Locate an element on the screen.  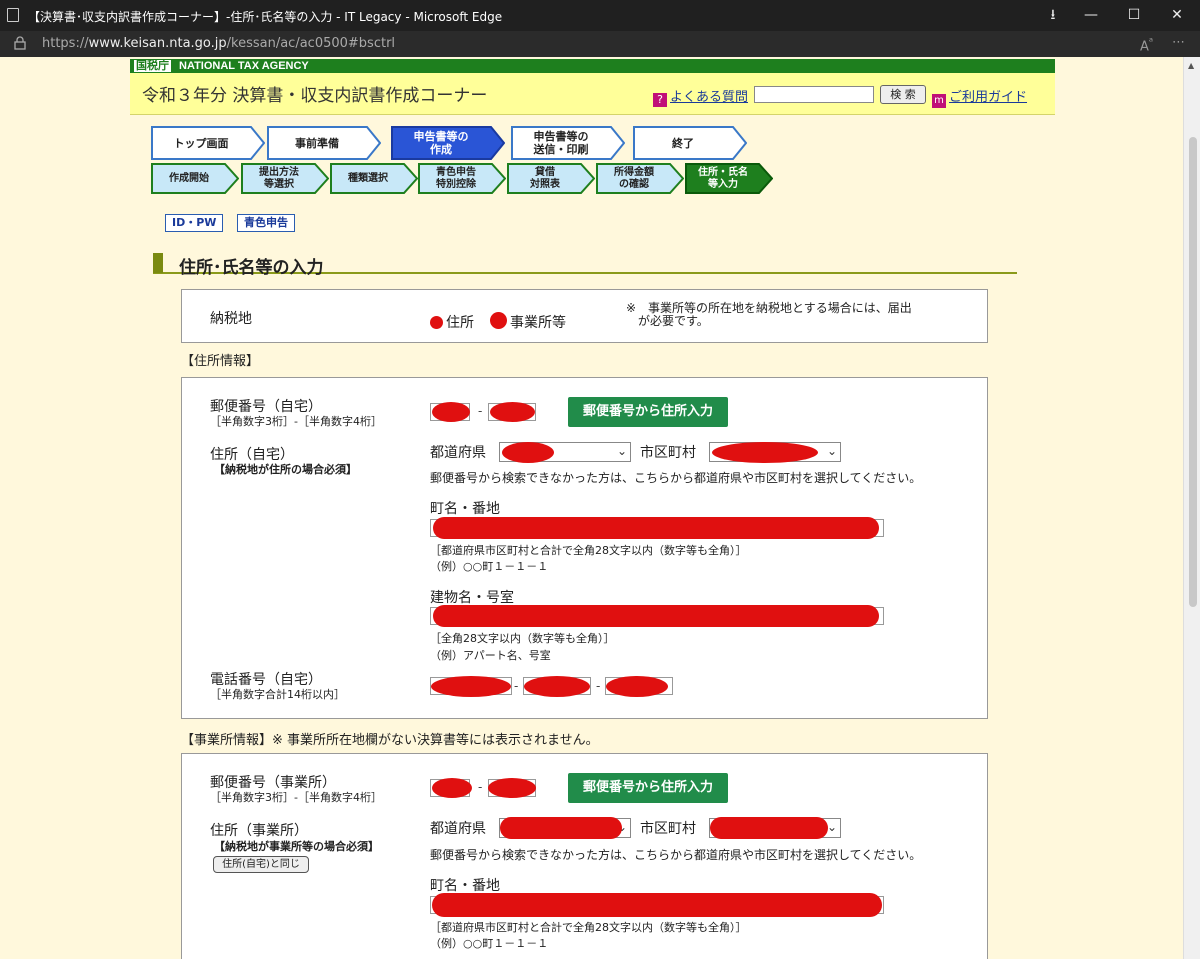
nta-banner: 国税庁 NATIONAL TAX AGENCY is located at coordinates (592, 66).